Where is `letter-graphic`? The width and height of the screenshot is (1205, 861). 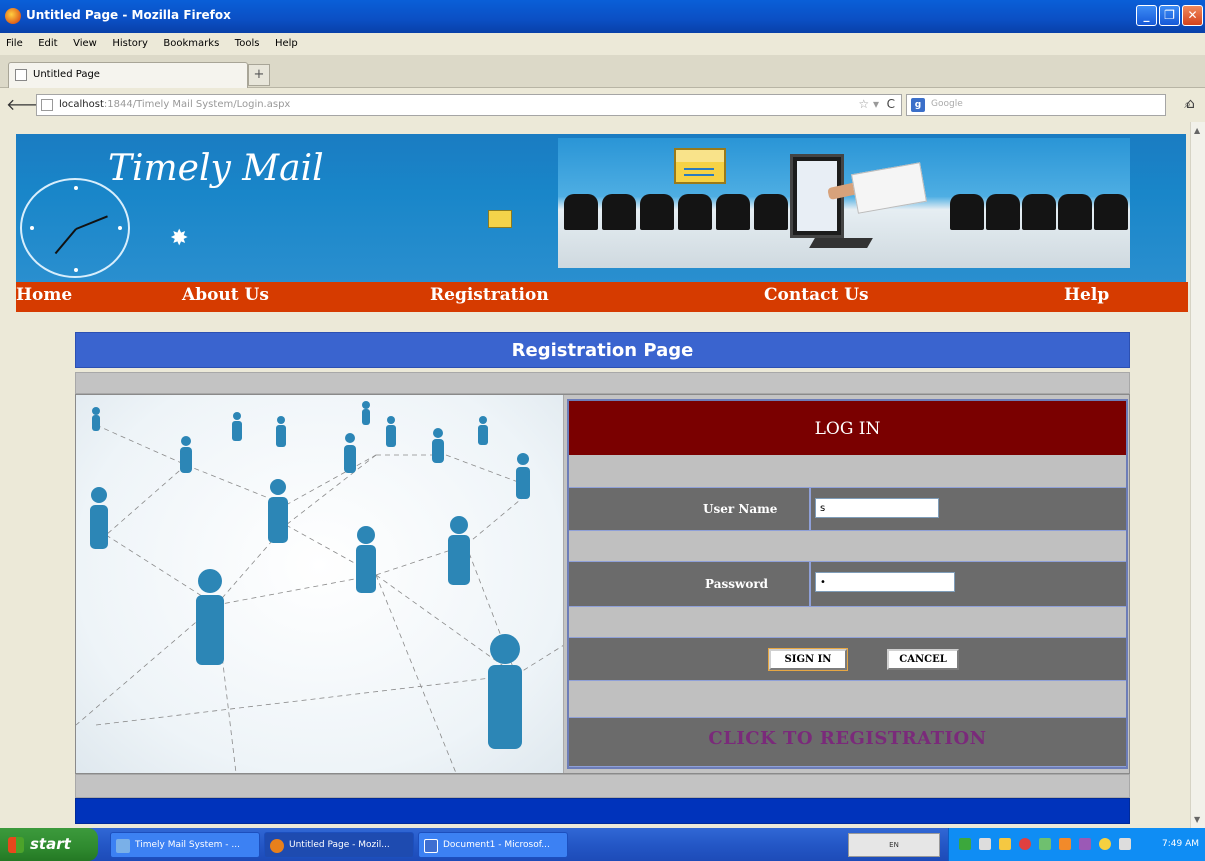
letter-graphic is located at coordinates (889, 188).